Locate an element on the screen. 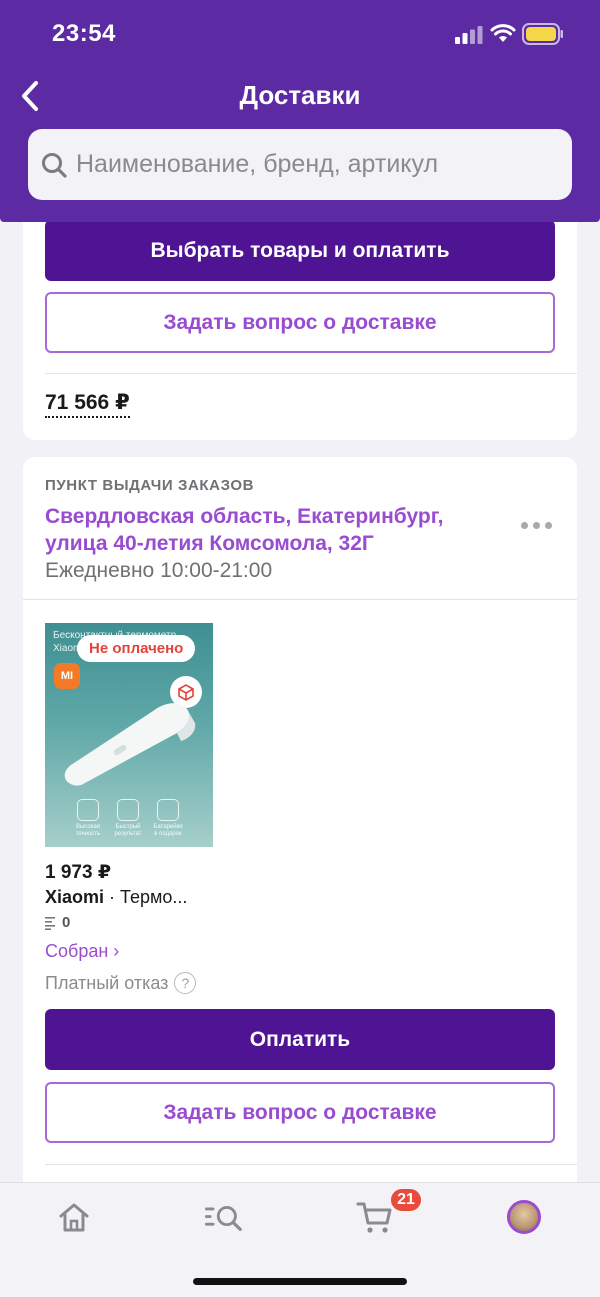  battery-icon is located at coordinates (542, 34).